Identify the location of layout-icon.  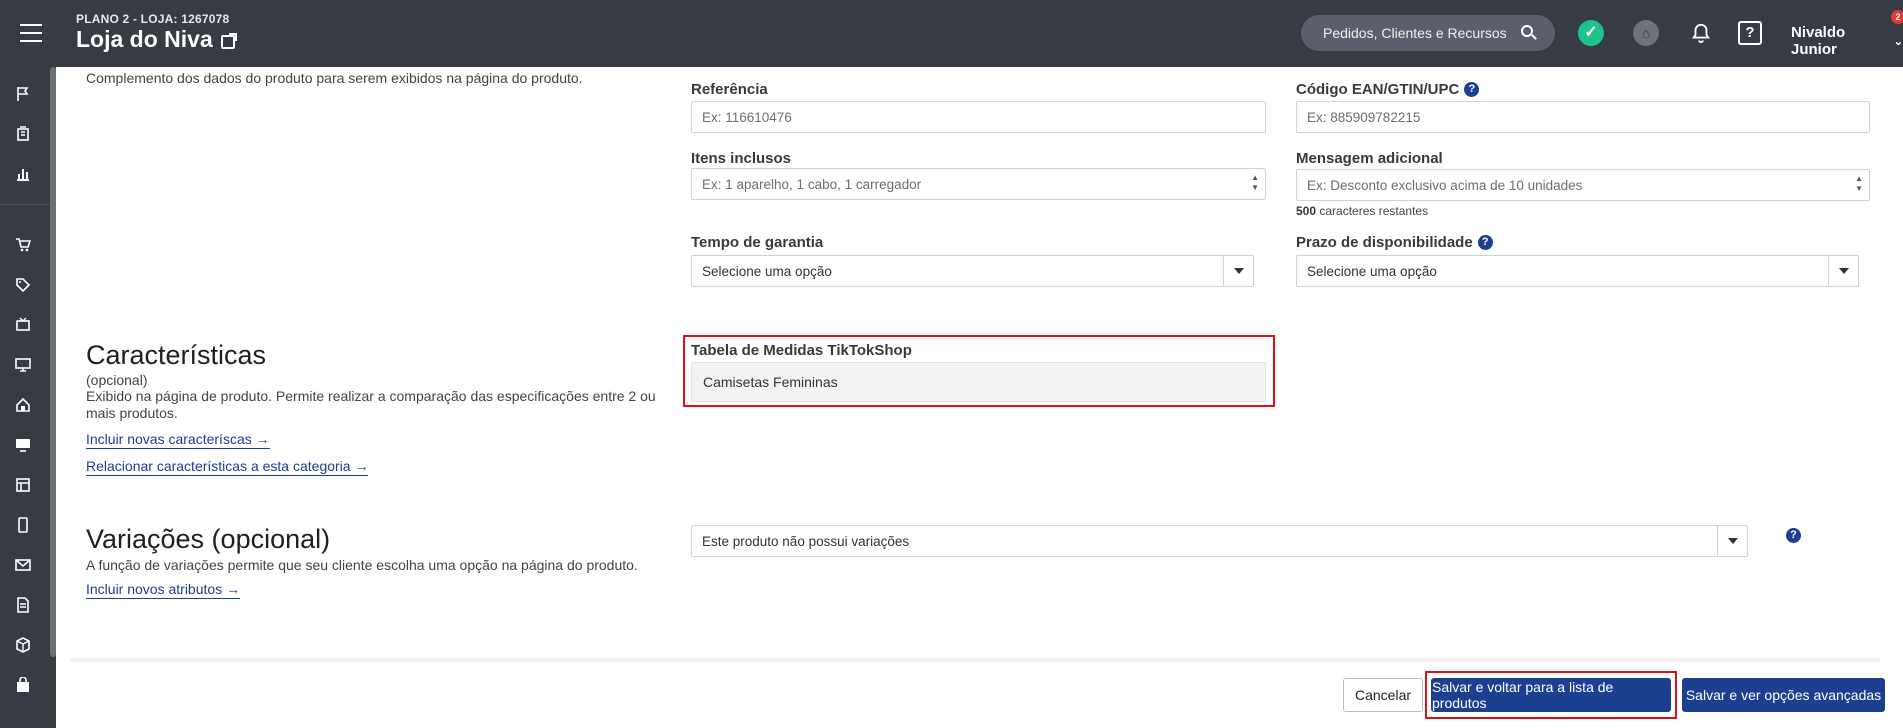
(23, 487).